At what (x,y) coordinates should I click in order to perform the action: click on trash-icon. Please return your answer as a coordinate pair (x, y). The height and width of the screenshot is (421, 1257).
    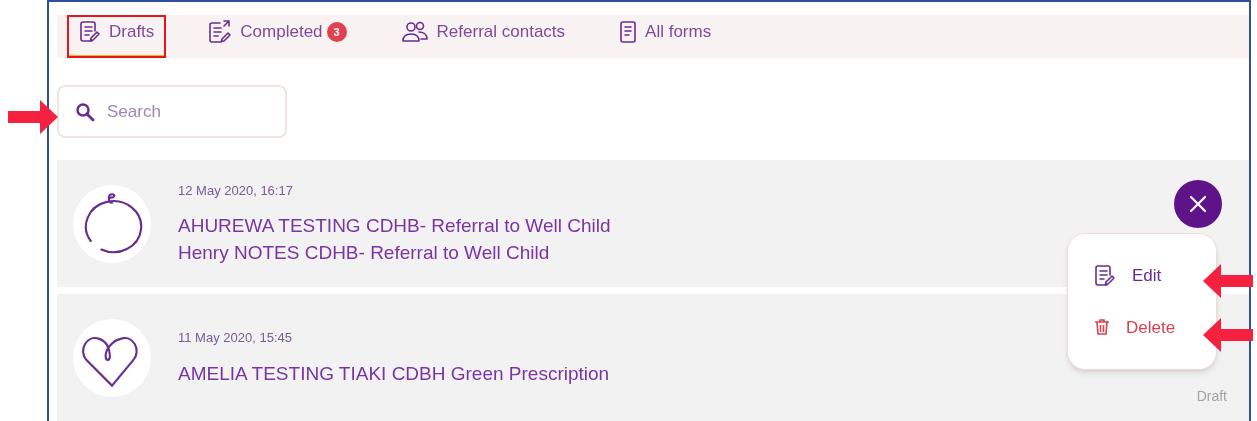
    Looking at the image, I should click on (1102, 327).